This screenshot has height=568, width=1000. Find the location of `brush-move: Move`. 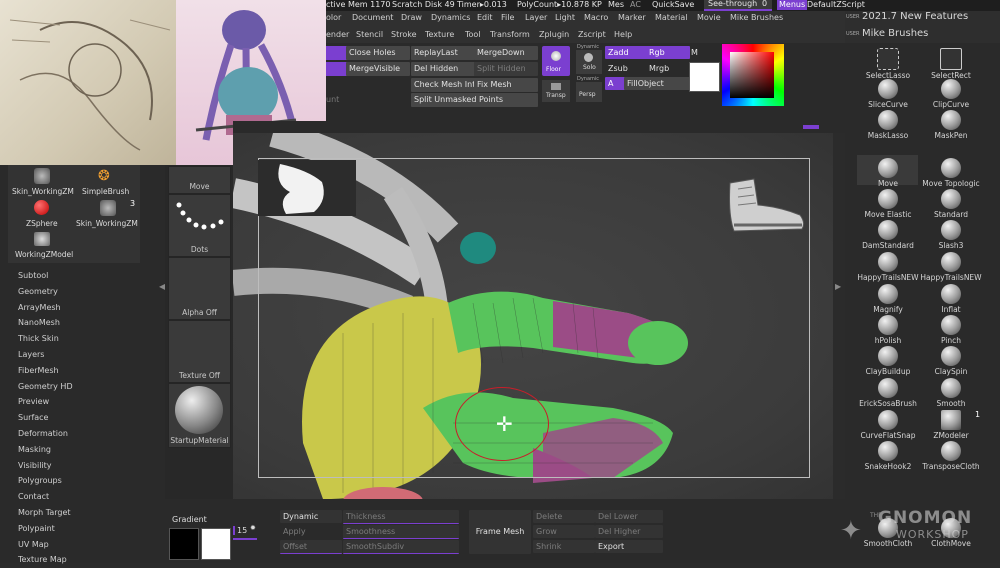

brush-move: Move is located at coordinates (888, 173).